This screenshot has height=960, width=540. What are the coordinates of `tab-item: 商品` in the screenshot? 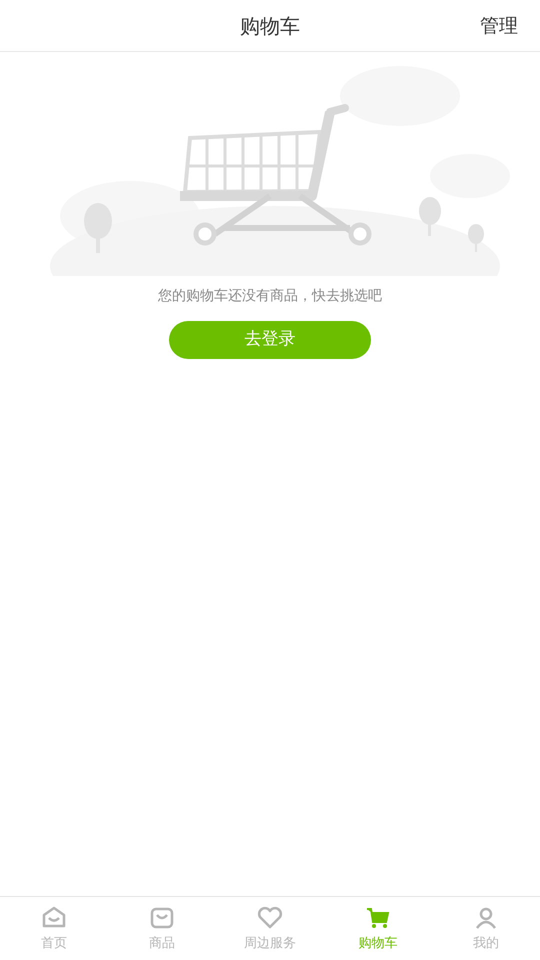 It's located at (162, 928).